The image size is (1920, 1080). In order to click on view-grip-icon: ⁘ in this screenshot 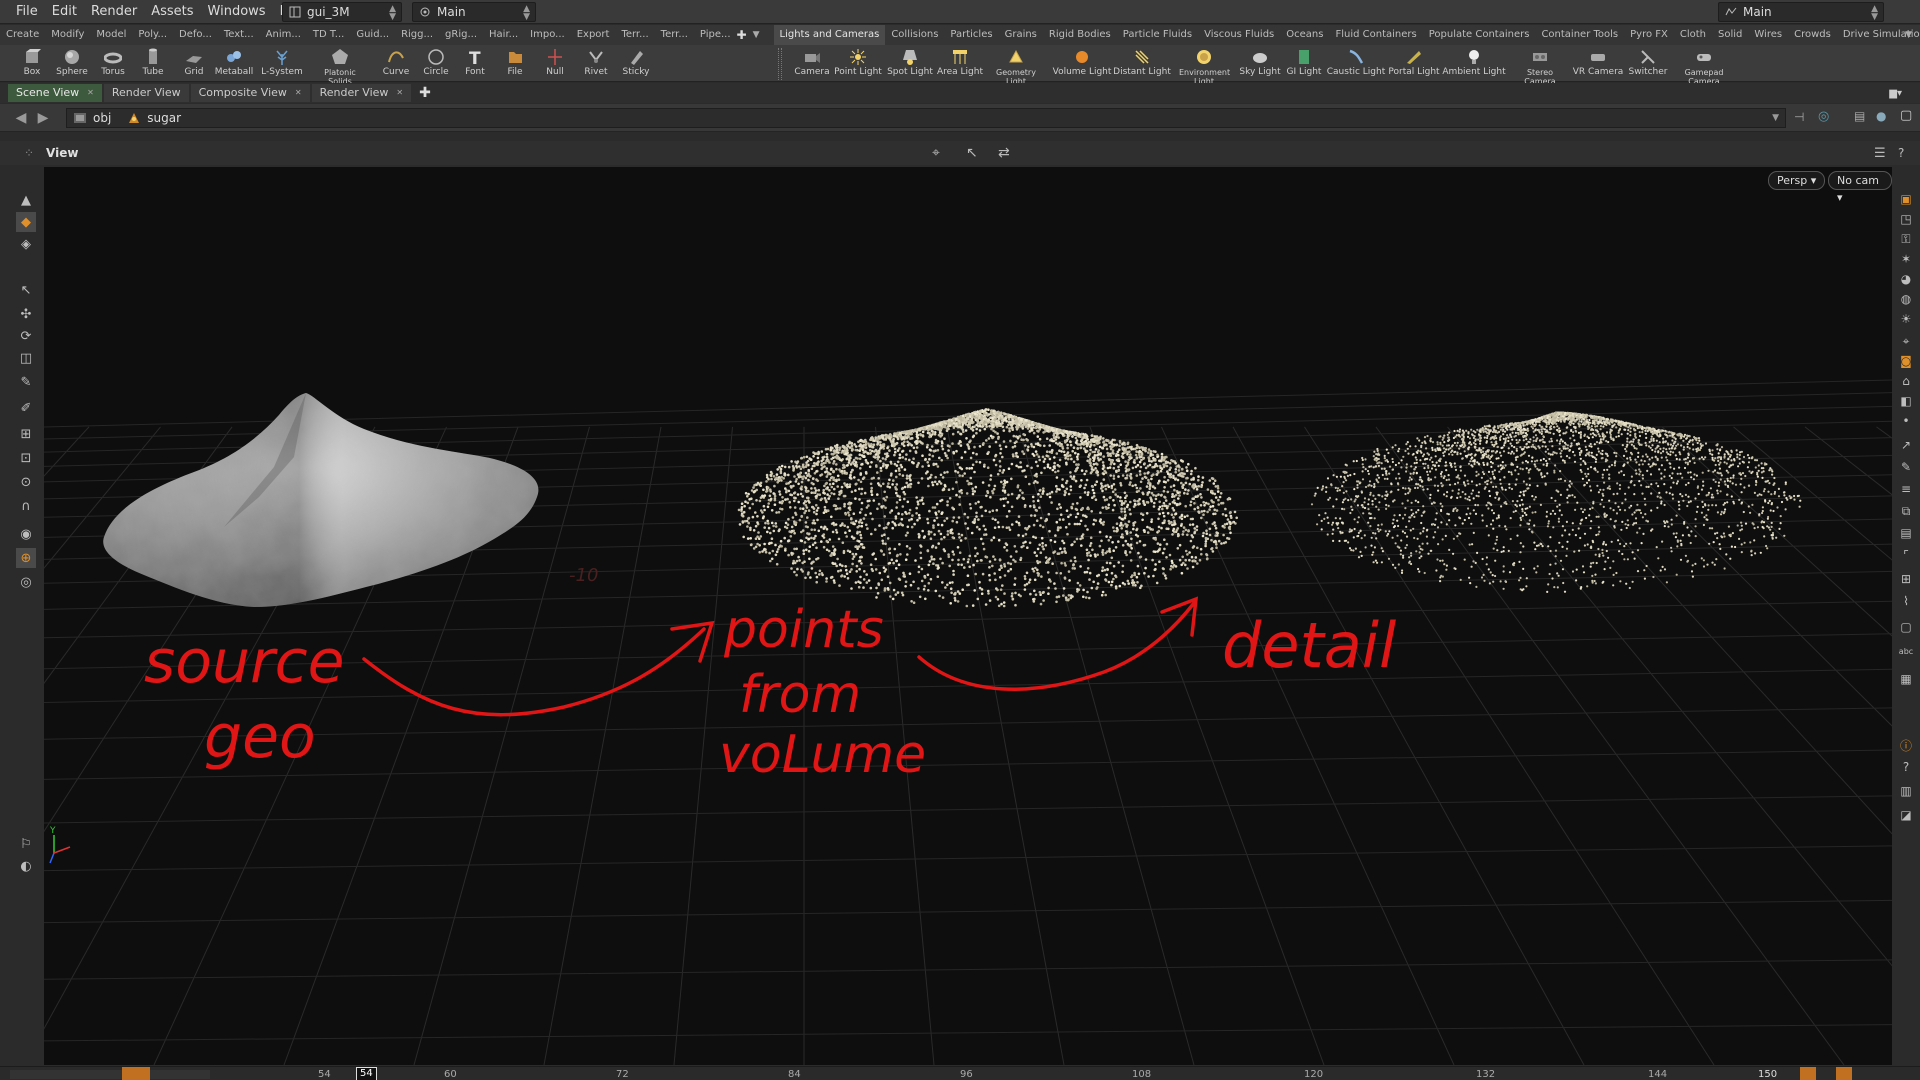, I will do `click(29, 153)`.